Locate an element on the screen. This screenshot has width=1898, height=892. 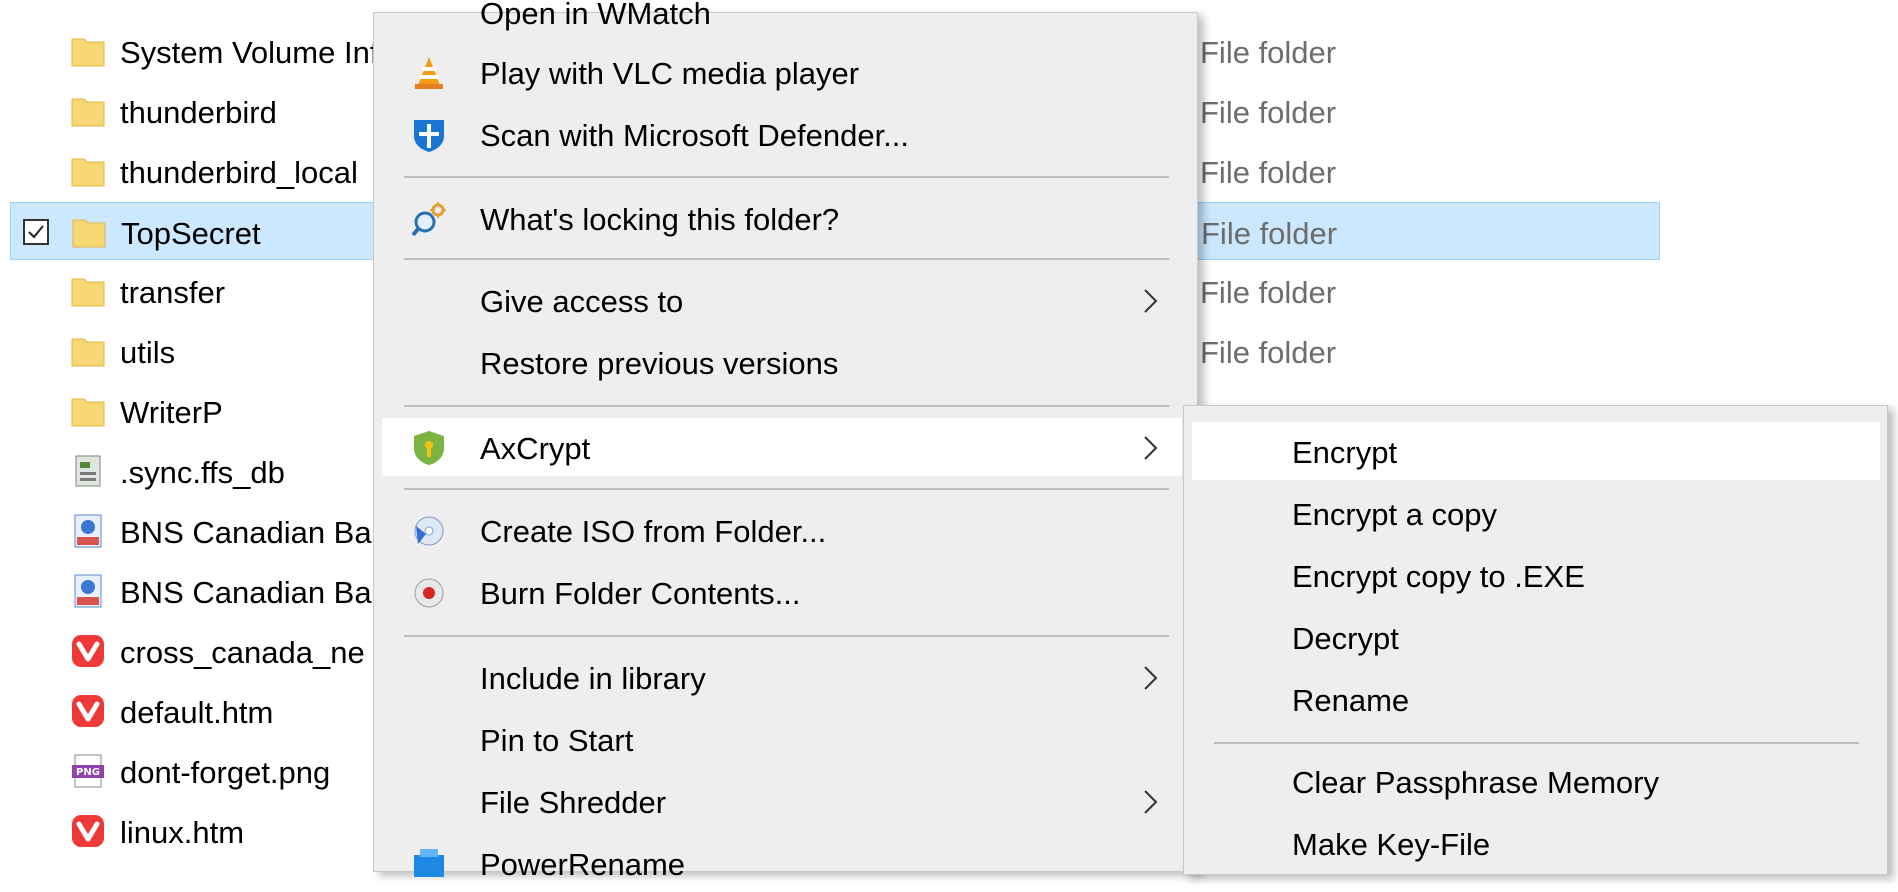
menu-label: Restore previous versions is located at coordinates (659, 363).